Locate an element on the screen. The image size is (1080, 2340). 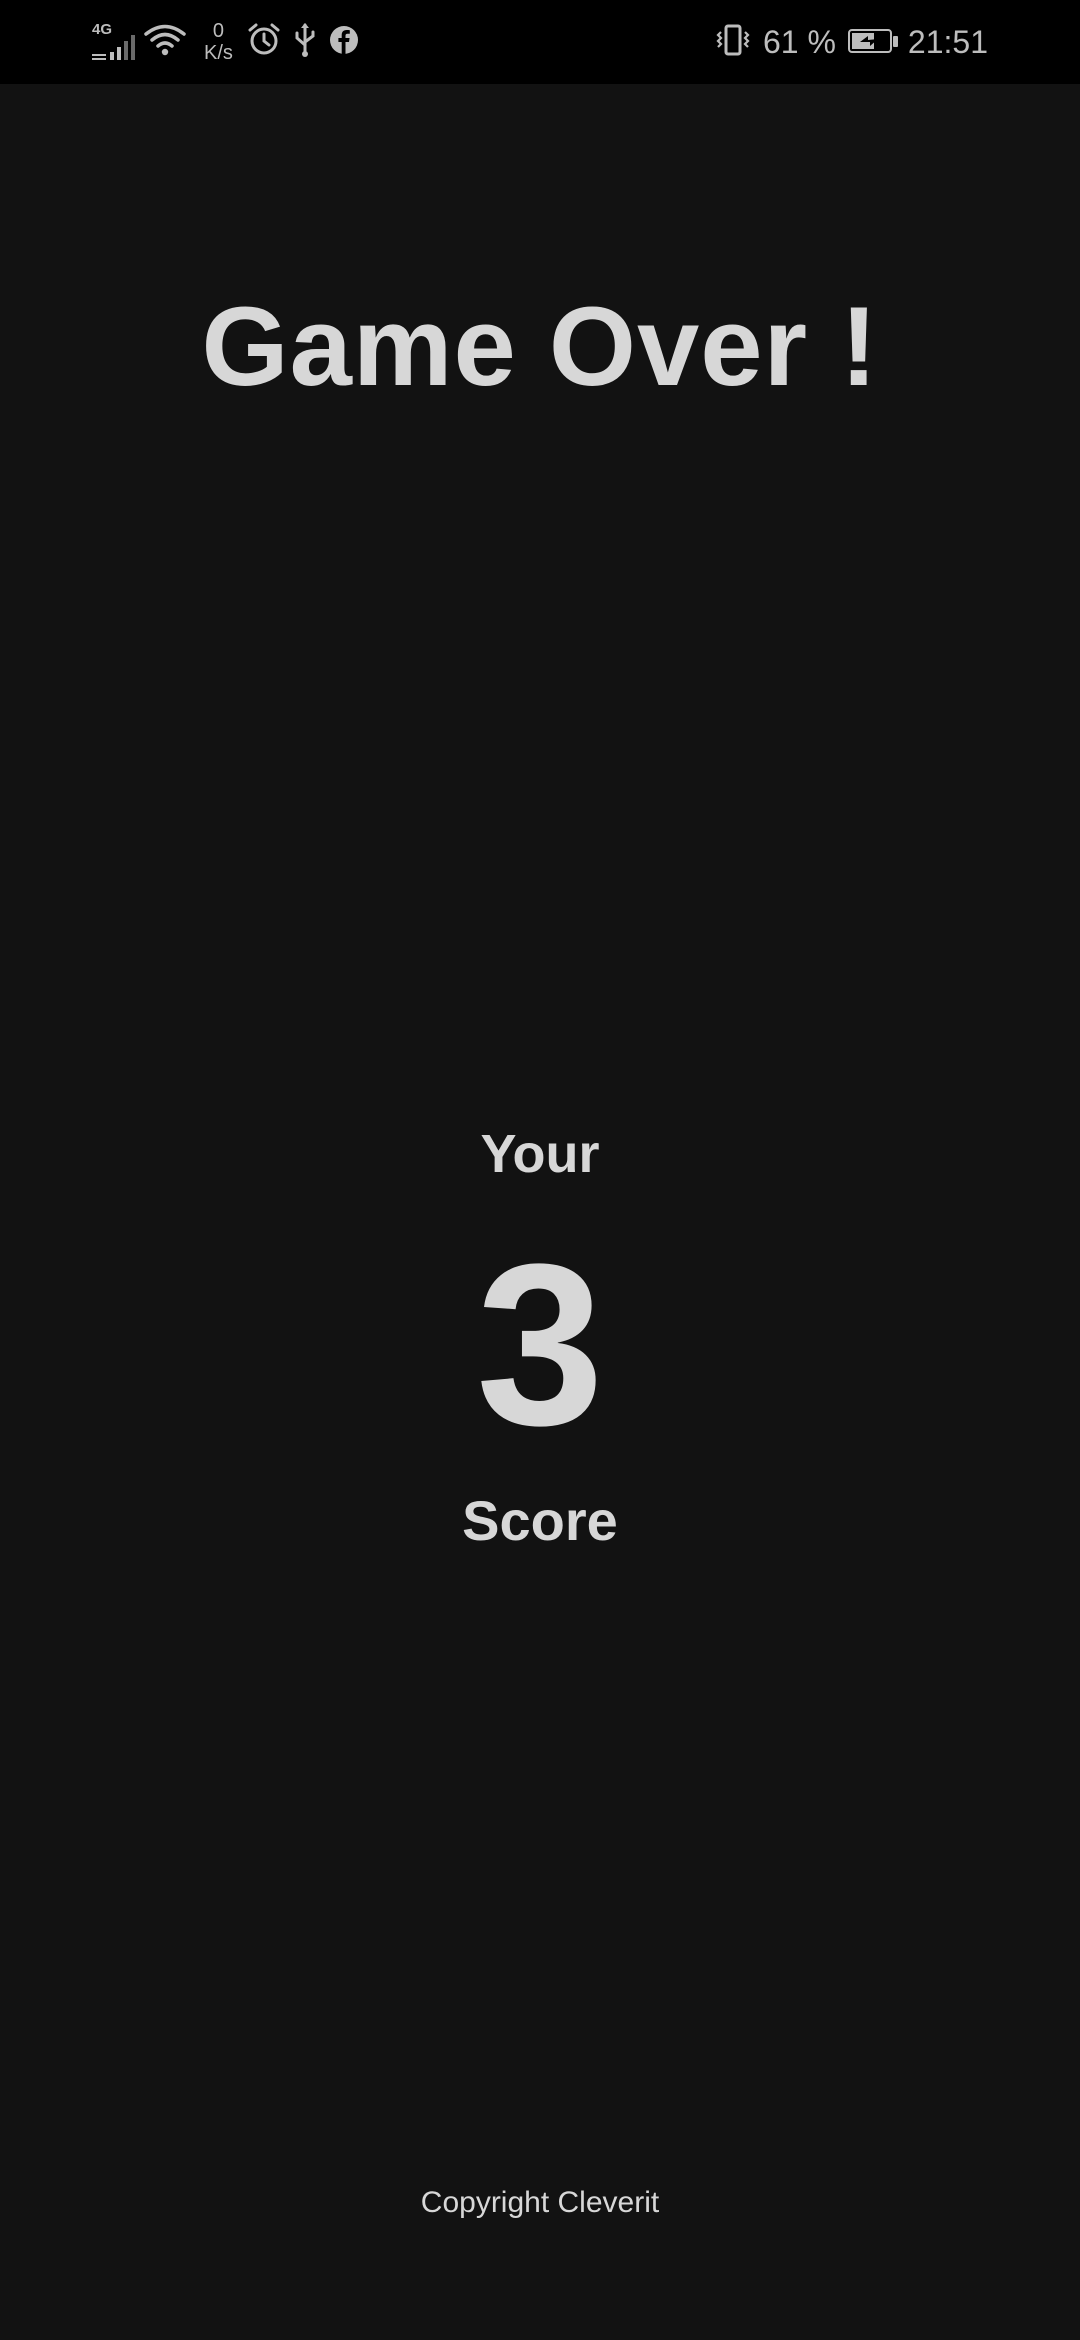
status-bar-left: 4G 0 K/s is located at coordinates (229, 42).